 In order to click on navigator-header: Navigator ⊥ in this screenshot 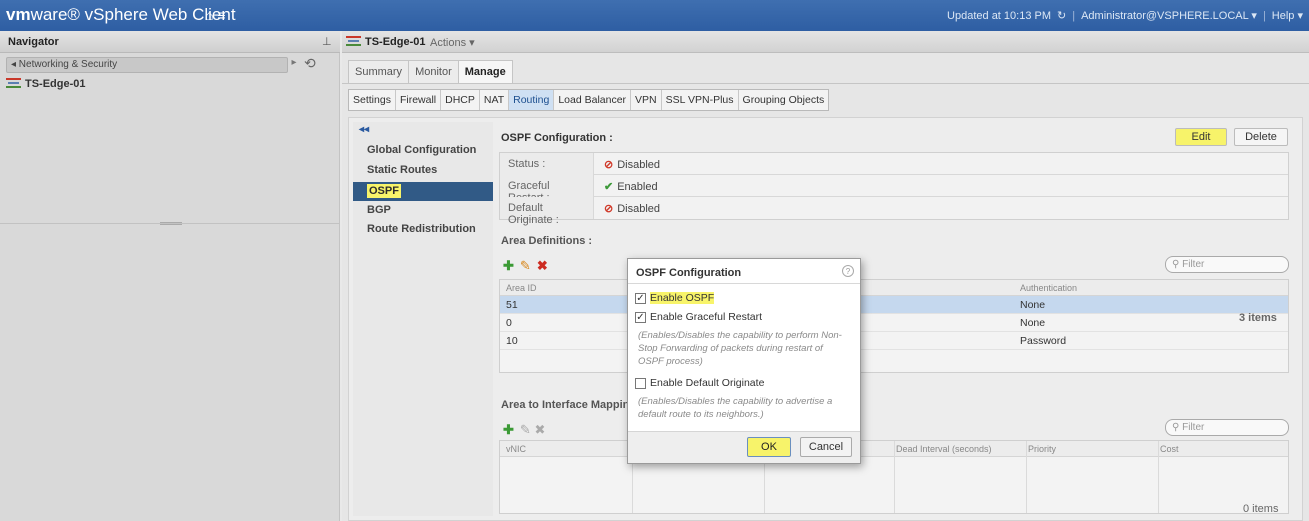, I will do `click(170, 42)`.